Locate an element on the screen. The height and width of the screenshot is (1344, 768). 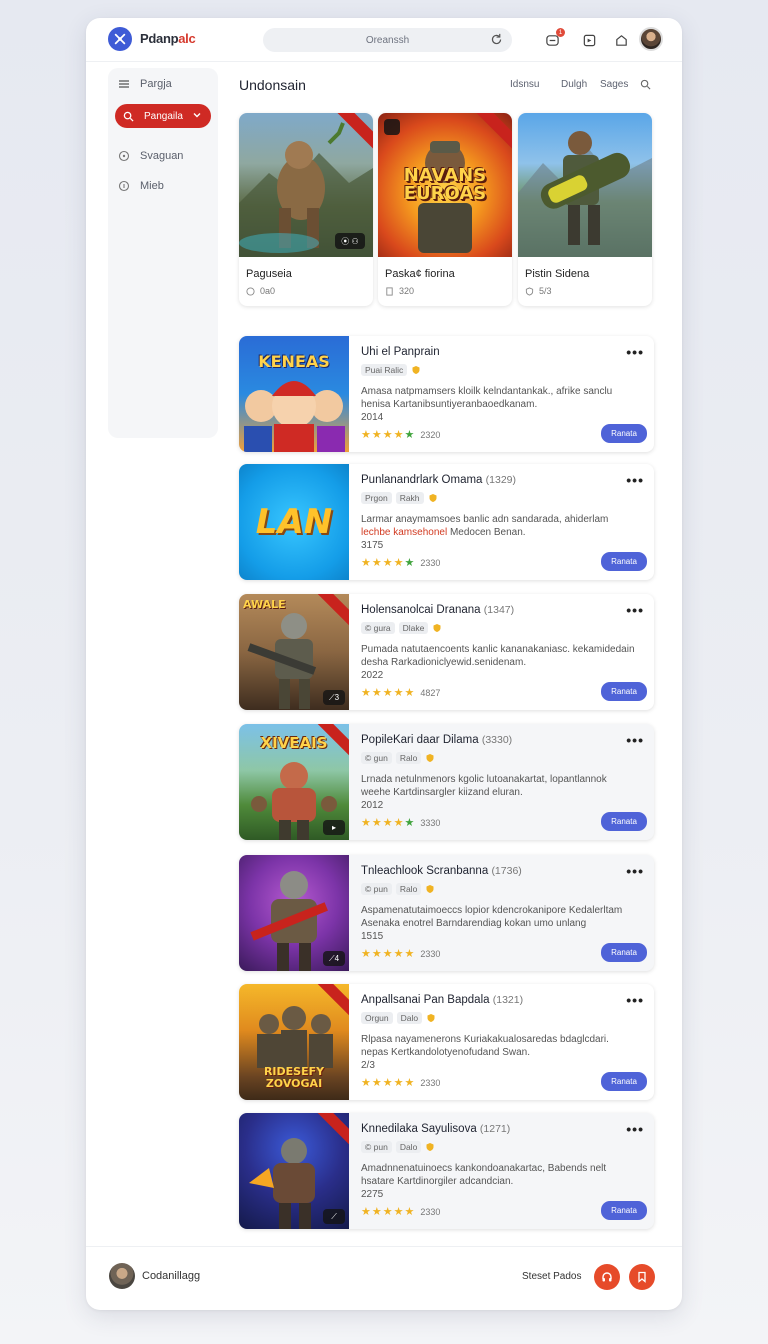
page-title: Undonsain is located at coordinates (272, 85).